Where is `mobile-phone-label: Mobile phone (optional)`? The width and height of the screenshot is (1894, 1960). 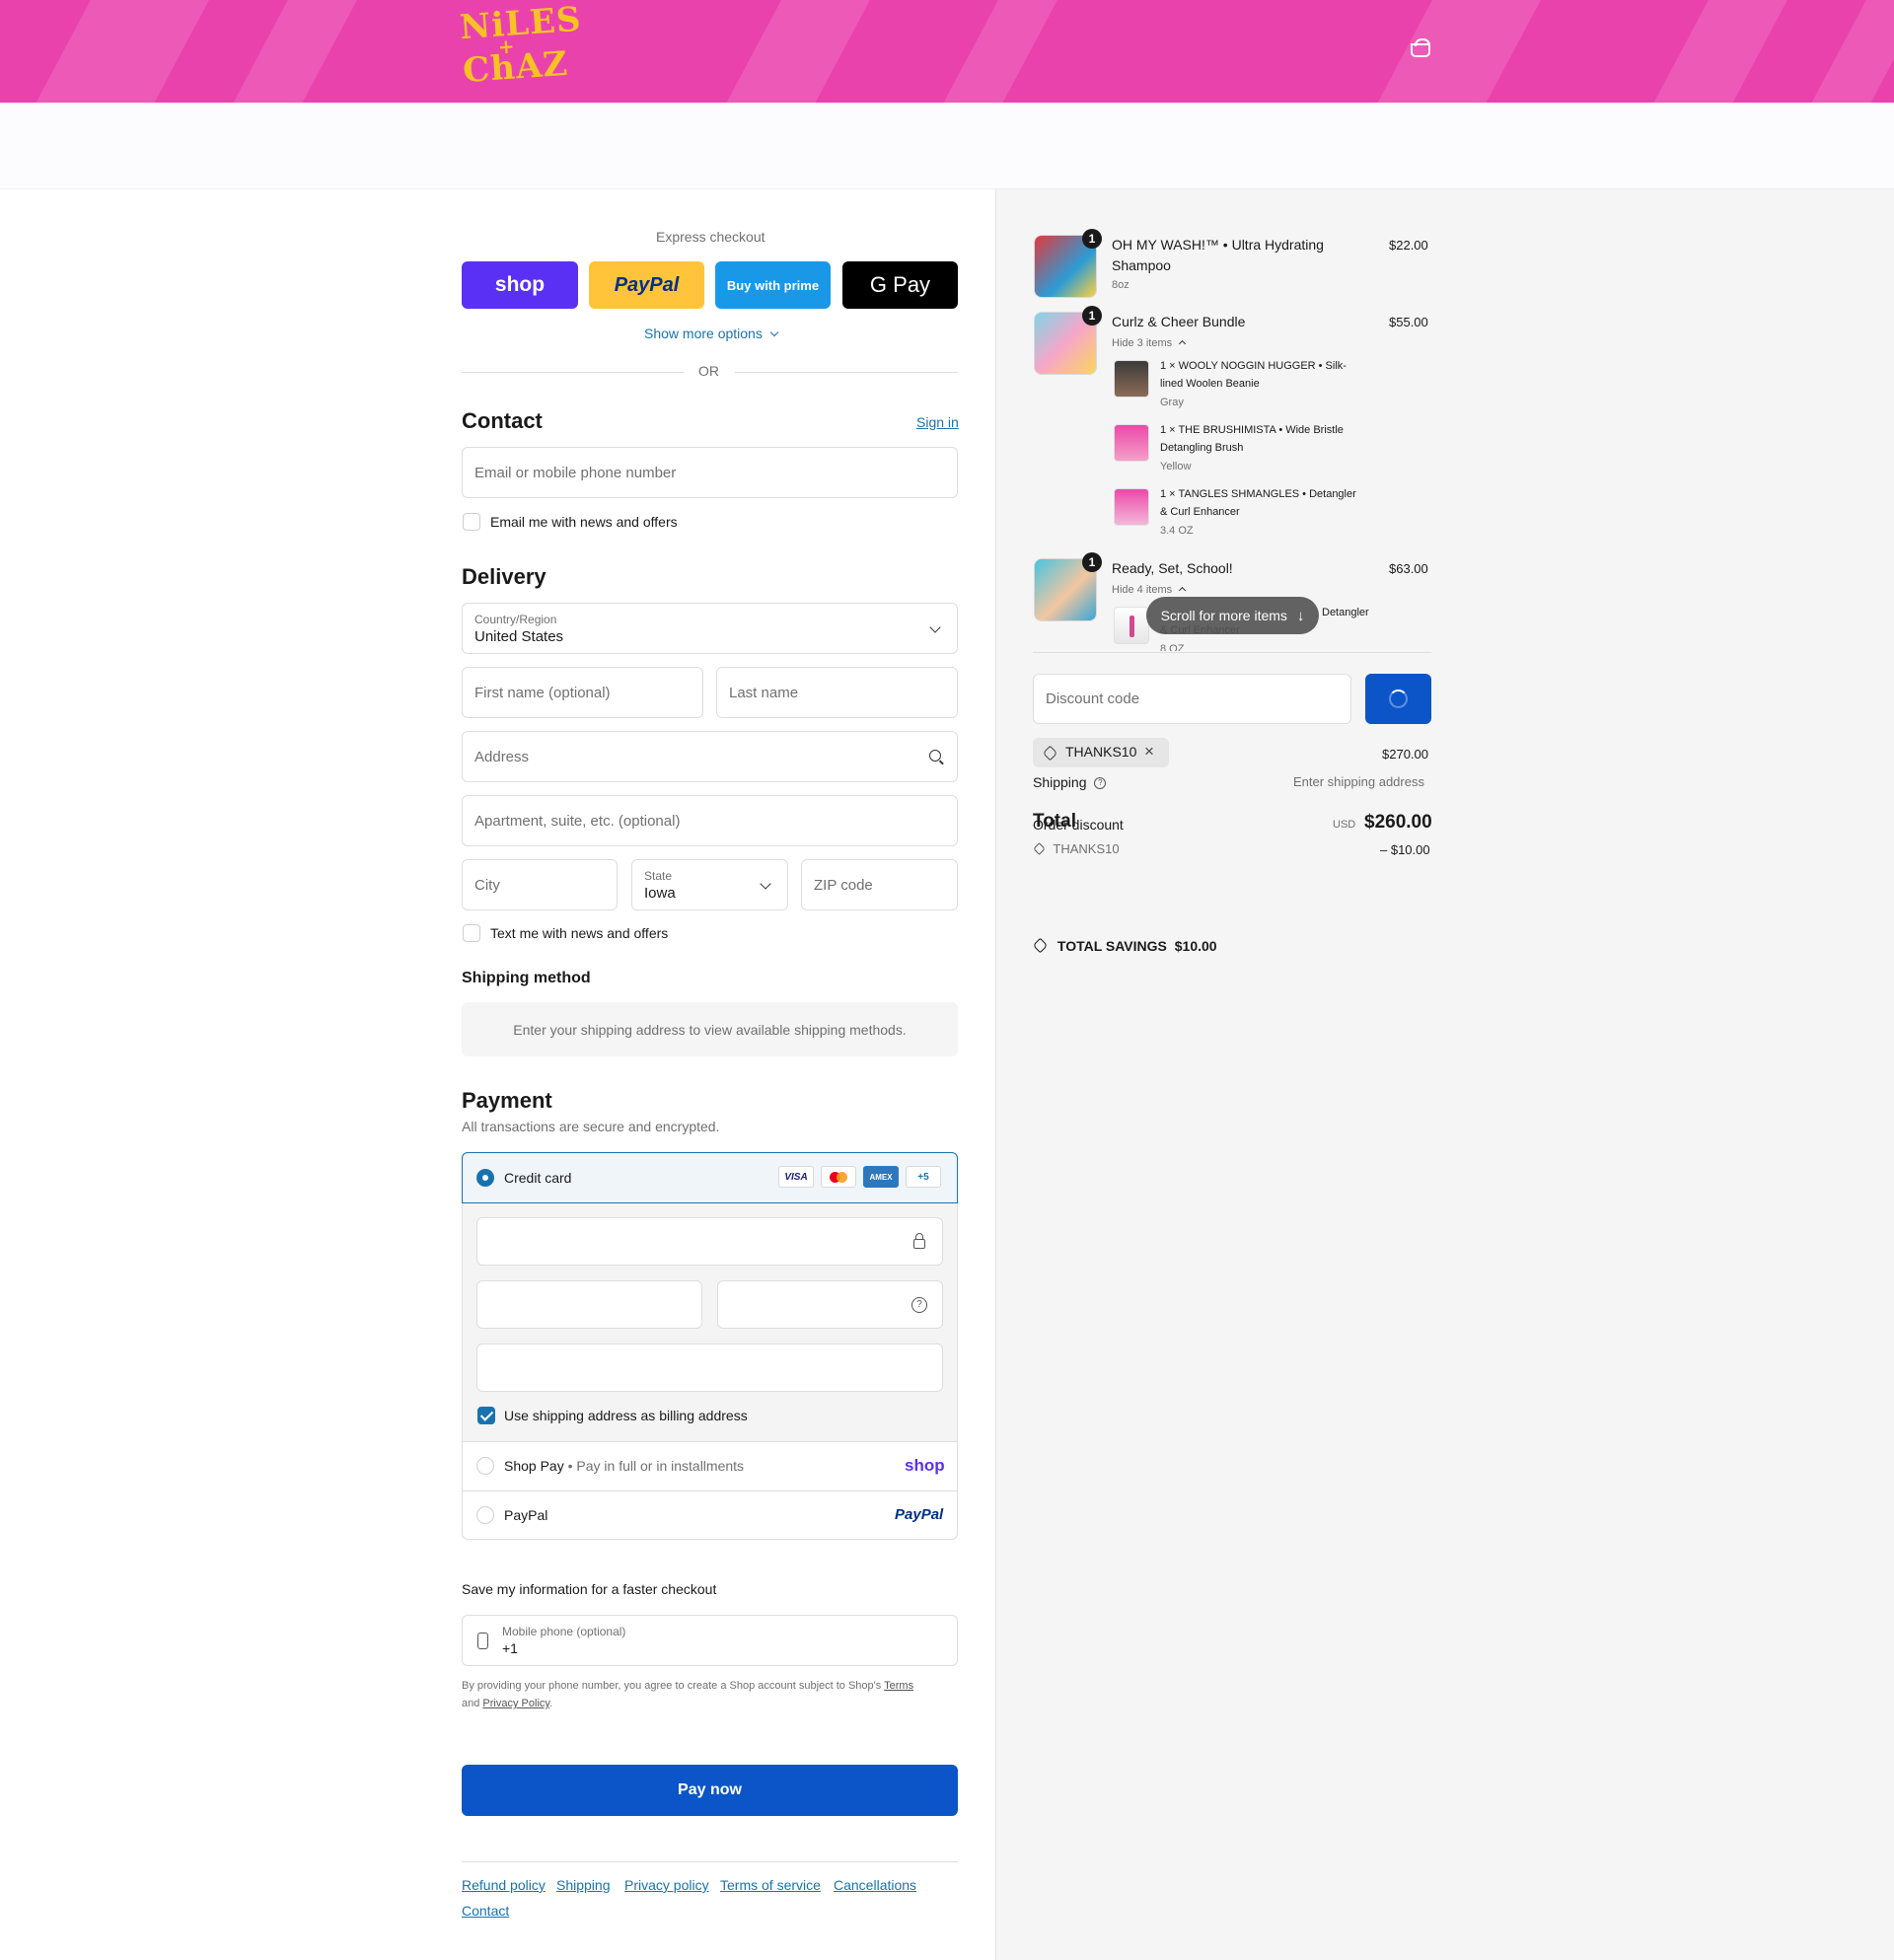 mobile-phone-label: Mobile phone (optional) is located at coordinates (564, 1632).